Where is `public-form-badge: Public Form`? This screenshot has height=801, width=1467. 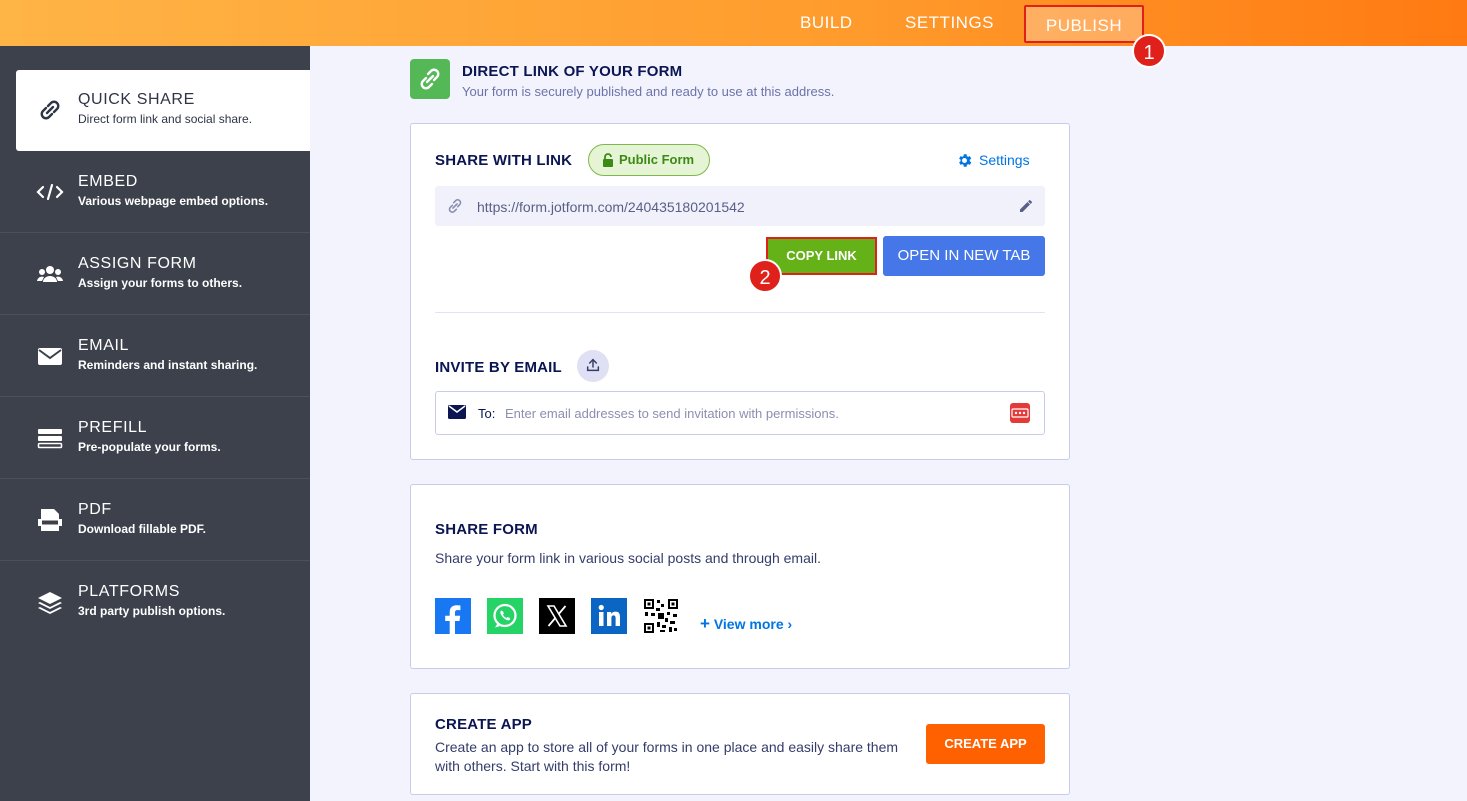
public-form-badge: Public Form is located at coordinates (649, 160).